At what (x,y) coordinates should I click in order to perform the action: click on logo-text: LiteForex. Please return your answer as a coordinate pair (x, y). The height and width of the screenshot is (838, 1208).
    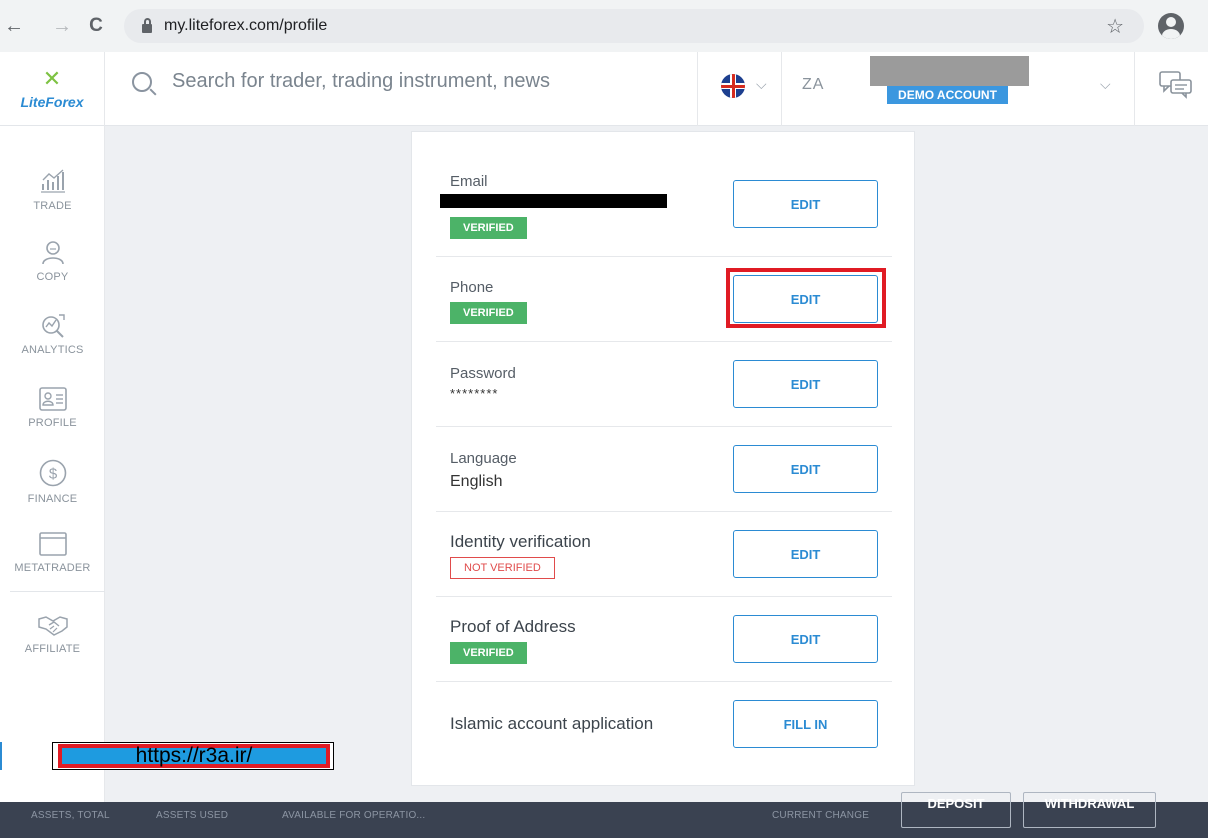
    Looking at the image, I should click on (52, 102).